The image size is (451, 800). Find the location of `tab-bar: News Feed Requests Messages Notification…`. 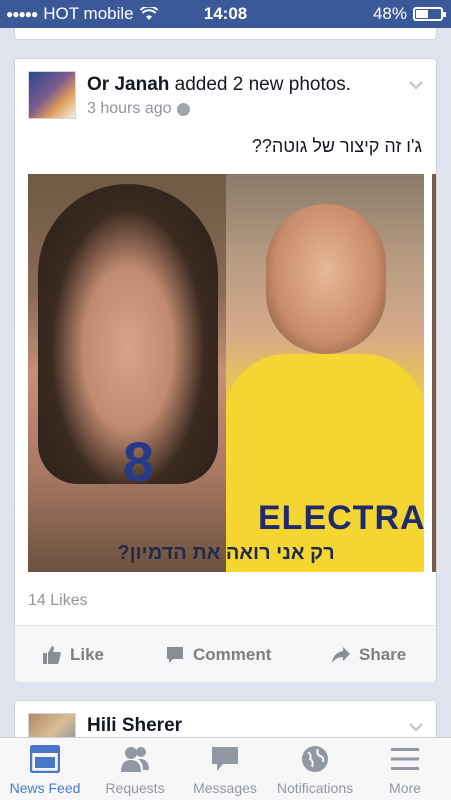

tab-bar: News Feed Requests Messages Notification… is located at coordinates (225, 768).